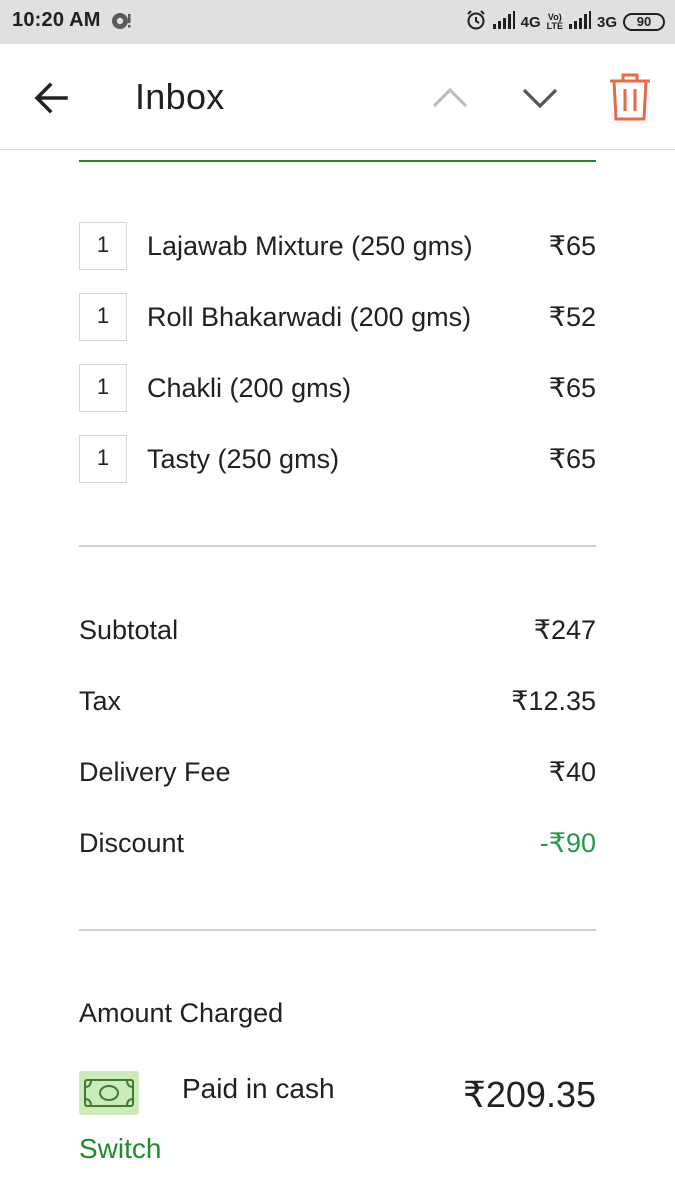 The image size is (675, 1200). I want to click on summary-label: Delivery Fee, so click(155, 772).